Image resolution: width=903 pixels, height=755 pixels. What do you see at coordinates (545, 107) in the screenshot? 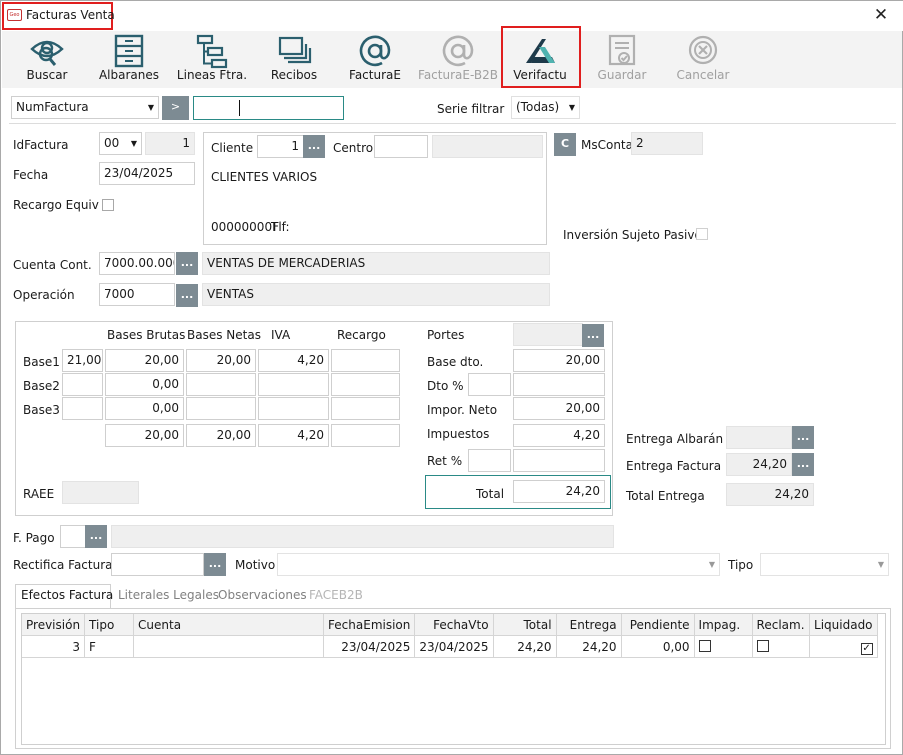
I see `serie-select: (Todas) ▼` at bounding box center [545, 107].